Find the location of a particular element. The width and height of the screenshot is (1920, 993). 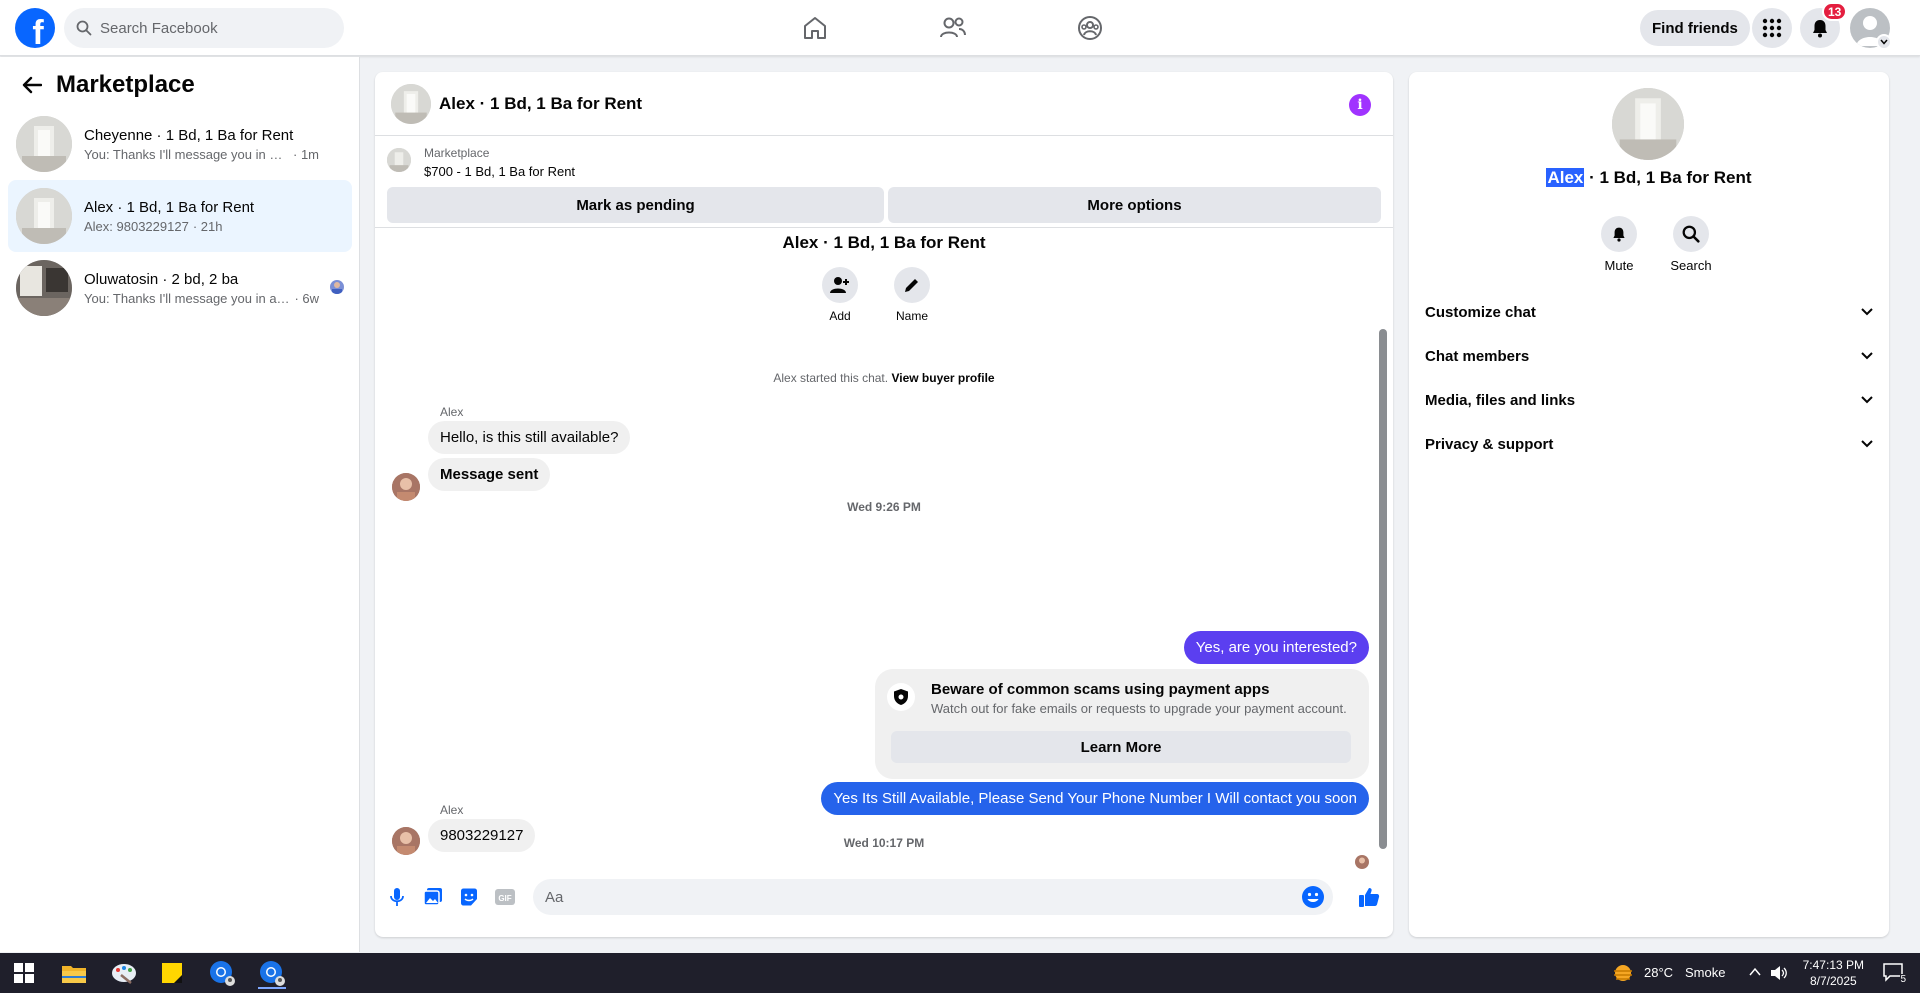

sticky-notes-icon is located at coordinates (172, 973).